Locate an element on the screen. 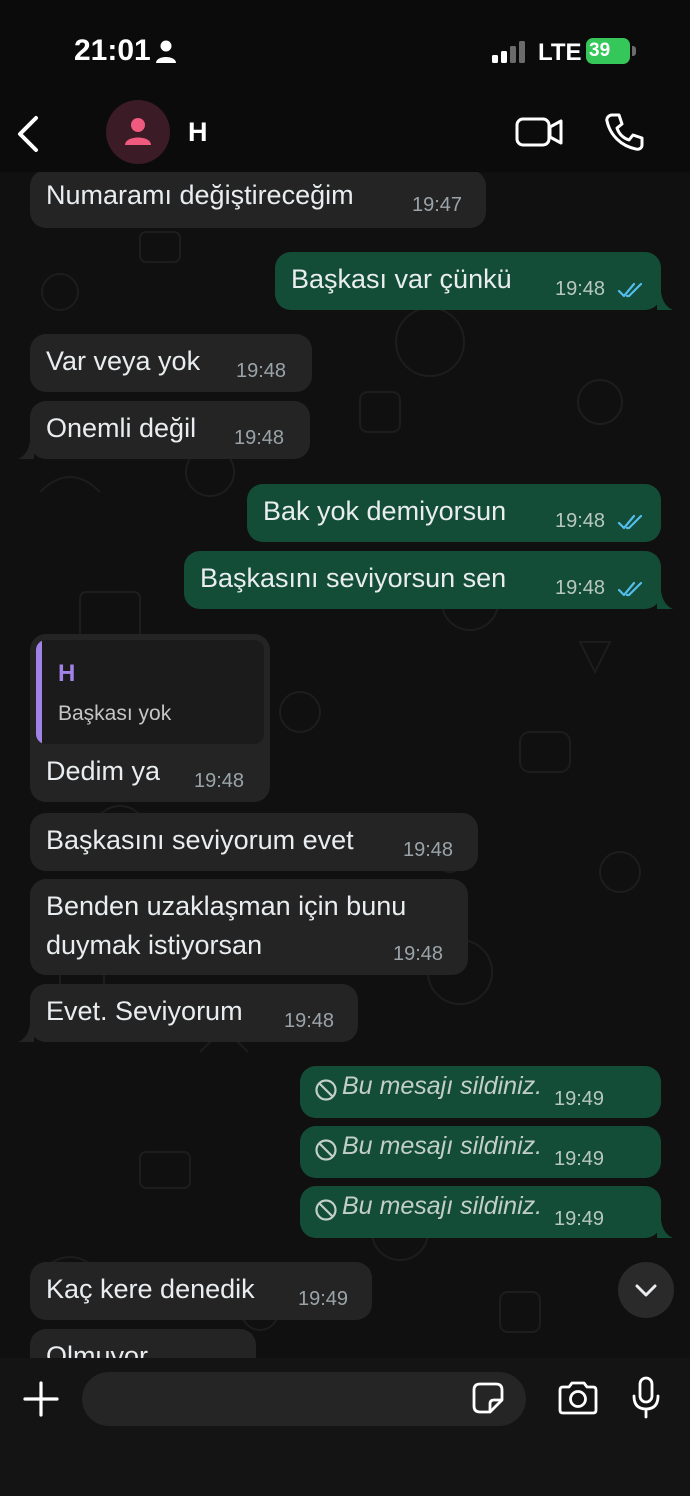 The width and height of the screenshot is (690, 1496). message-incoming: Olmuyor is located at coordinates (143, 1343).